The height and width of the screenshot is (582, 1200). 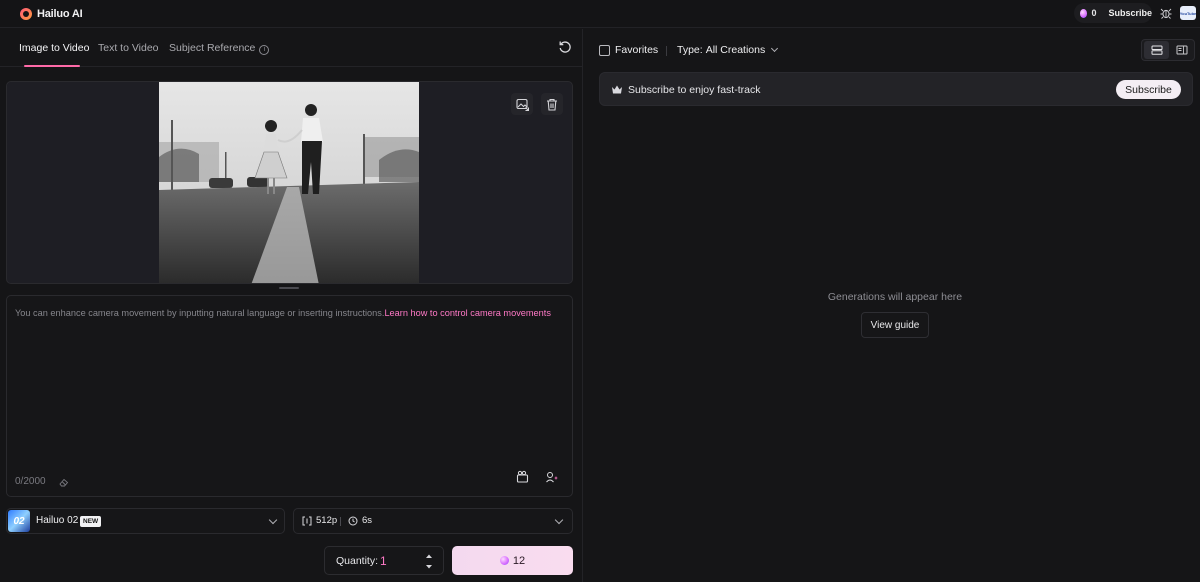 I want to click on favorites-checkbox, so click(x=604, y=50).